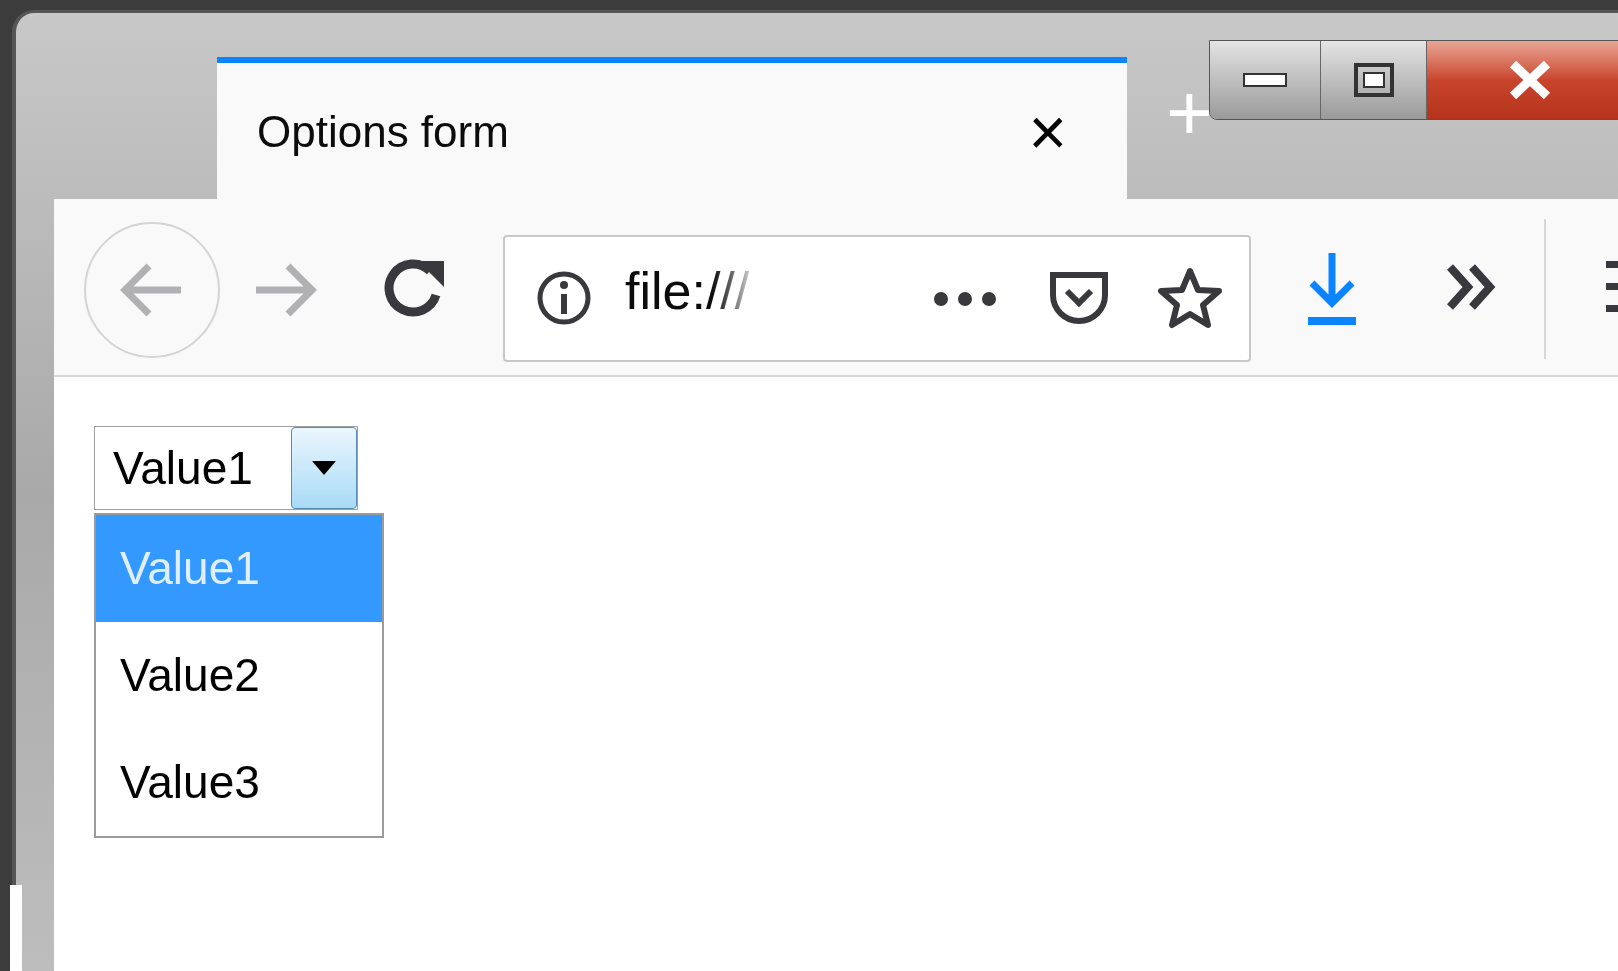 This screenshot has width=1618, height=971. I want to click on info-icon, so click(564, 298).